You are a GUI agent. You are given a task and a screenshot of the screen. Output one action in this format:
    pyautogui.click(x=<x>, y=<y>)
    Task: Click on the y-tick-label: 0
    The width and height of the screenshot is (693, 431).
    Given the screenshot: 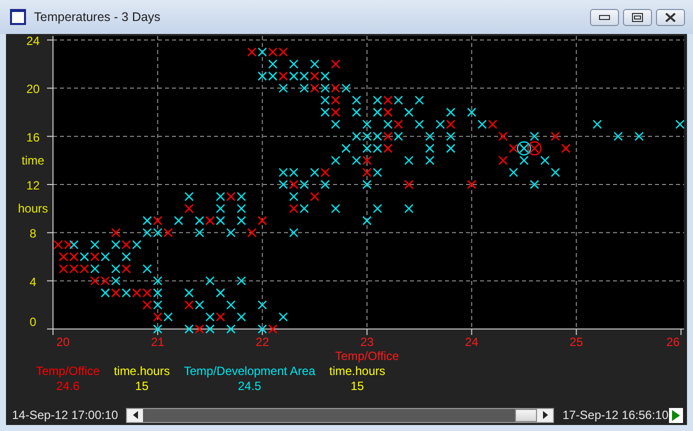 What is the action you would take?
    pyautogui.click(x=33, y=322)
    